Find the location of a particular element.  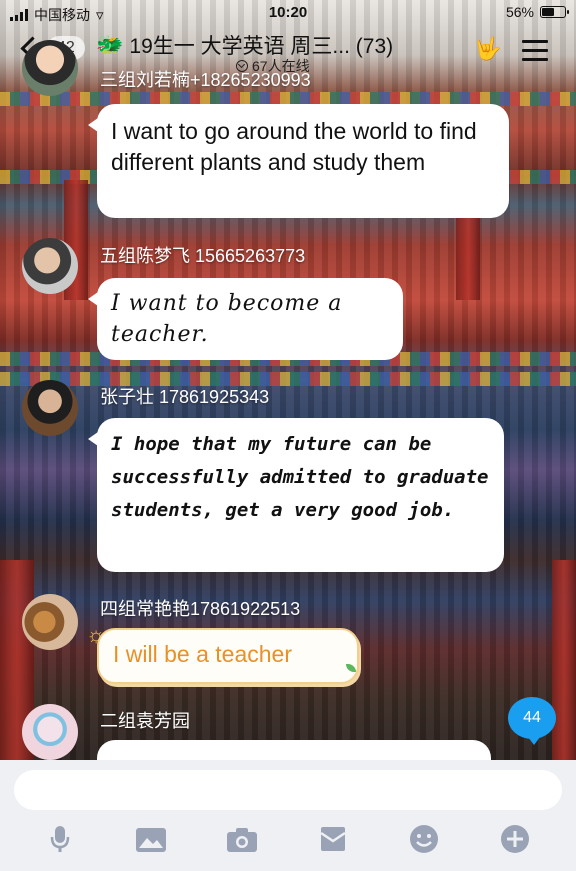

clock: 10:20 is located at coordinates (288, 12).